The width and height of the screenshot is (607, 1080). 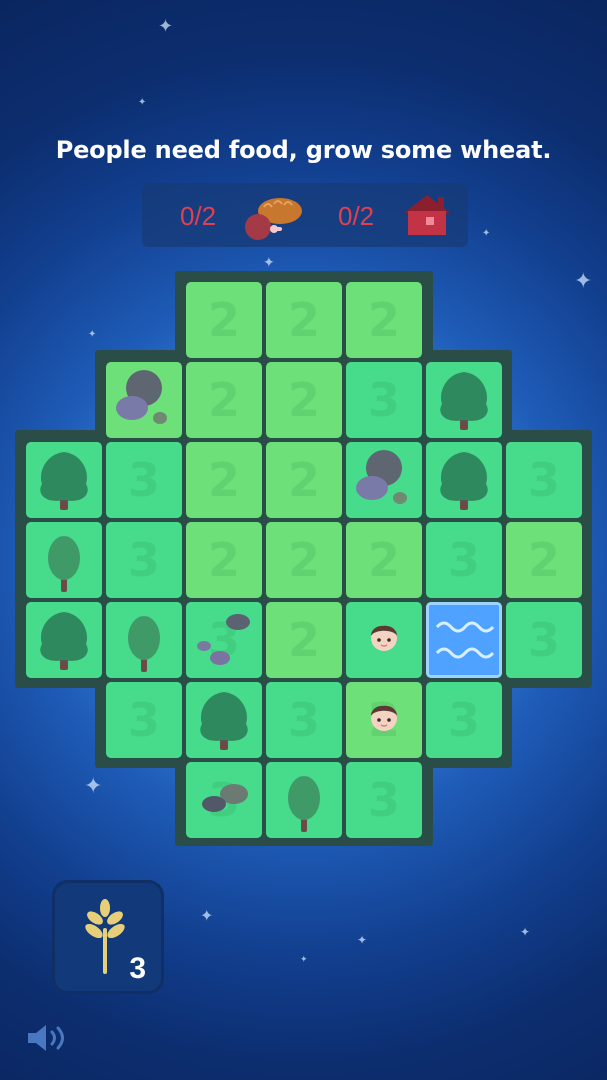 I want to click on inventory-slot: 3, so click(x=108, y=937).